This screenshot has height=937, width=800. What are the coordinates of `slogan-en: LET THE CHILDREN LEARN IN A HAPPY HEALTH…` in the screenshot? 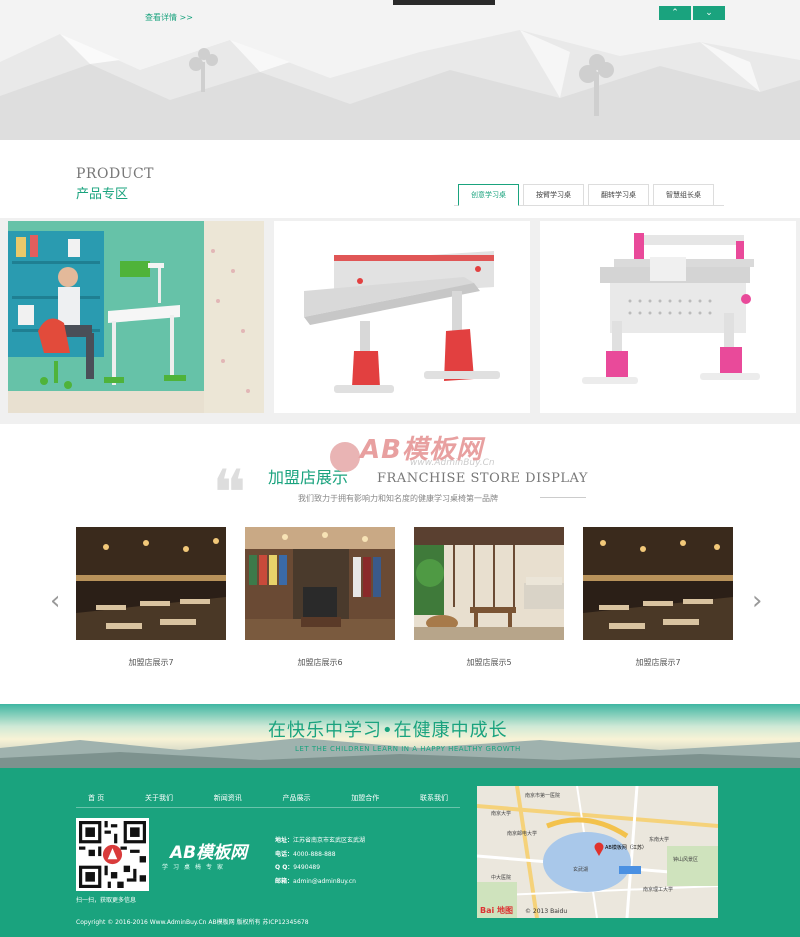 It's located at (408, 749).